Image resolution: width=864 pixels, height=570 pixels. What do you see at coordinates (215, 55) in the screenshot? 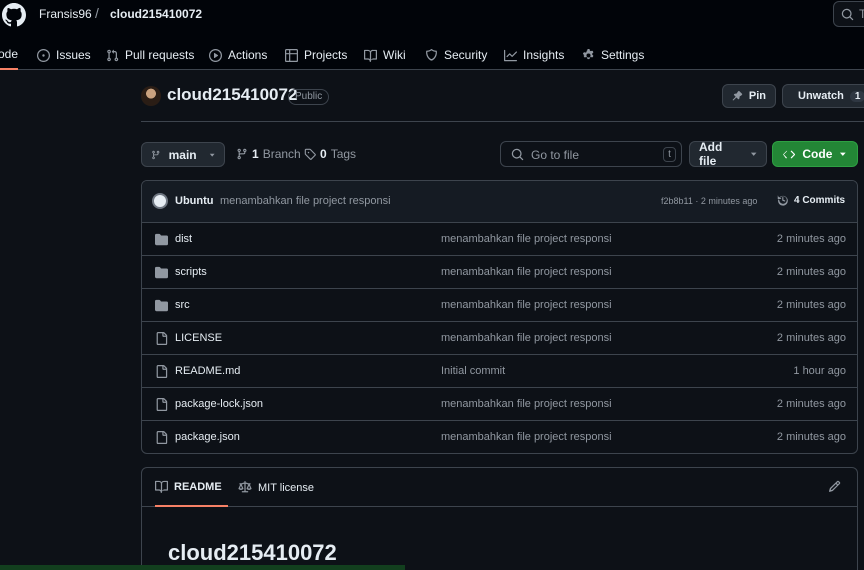
I see `play-icon` at bounding box center [215, 55].